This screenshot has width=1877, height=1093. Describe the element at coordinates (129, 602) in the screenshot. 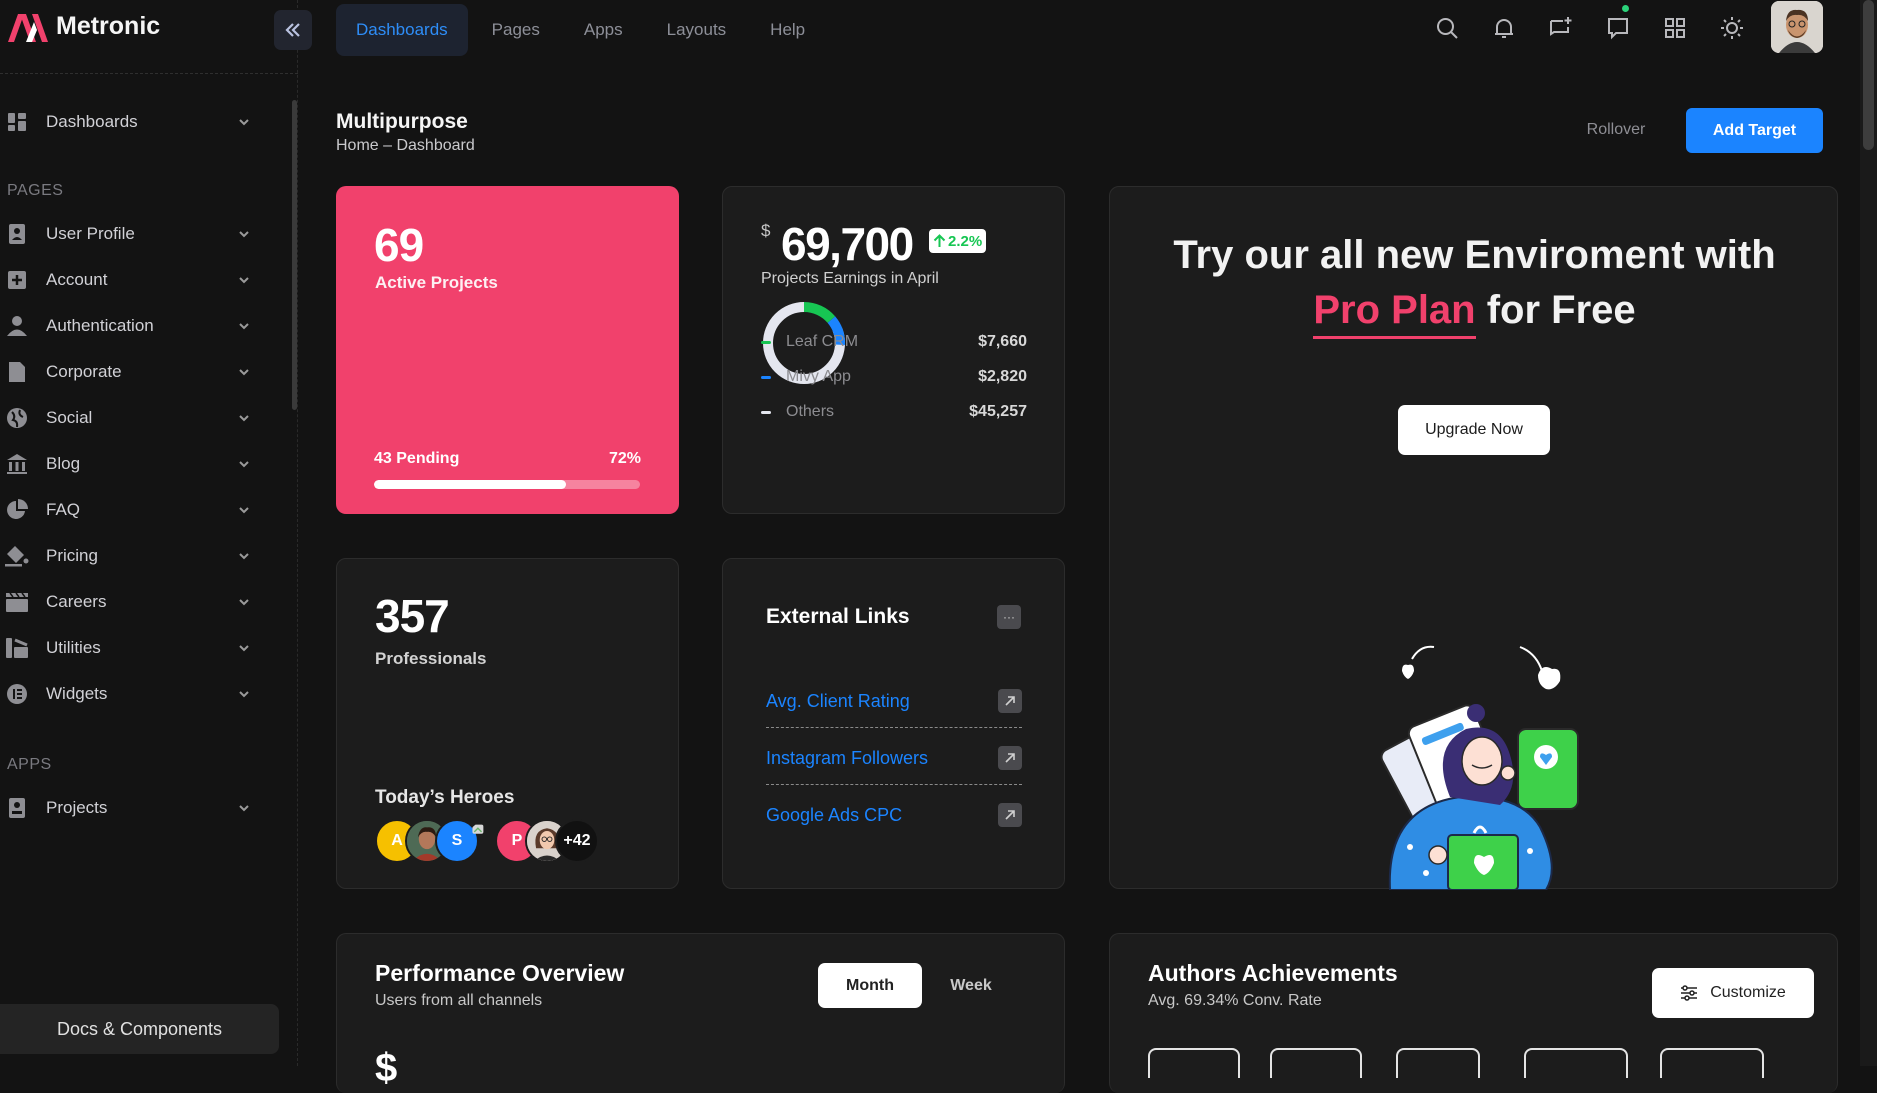

I see `sidebar-item-careers: Careers` at that location.